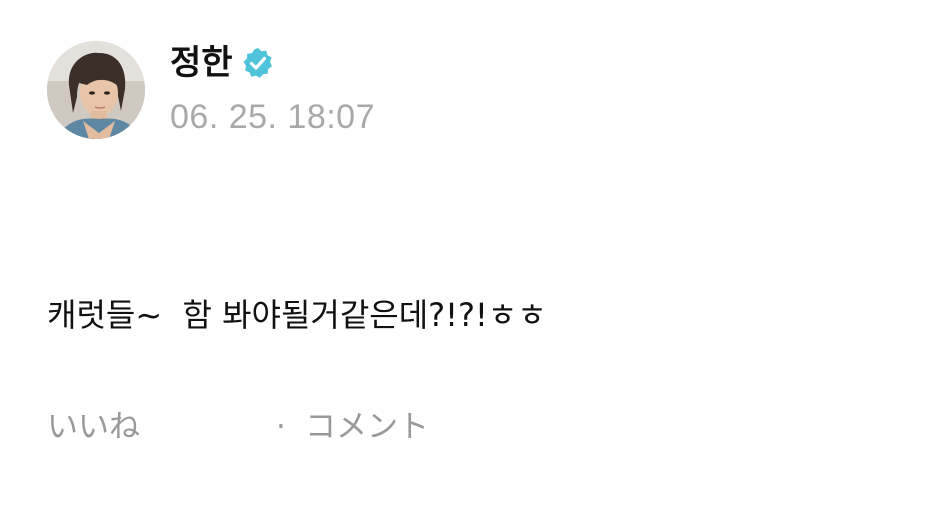 The image size is (933, 516). I want to click on author-name: 정한, so click(201, 63).